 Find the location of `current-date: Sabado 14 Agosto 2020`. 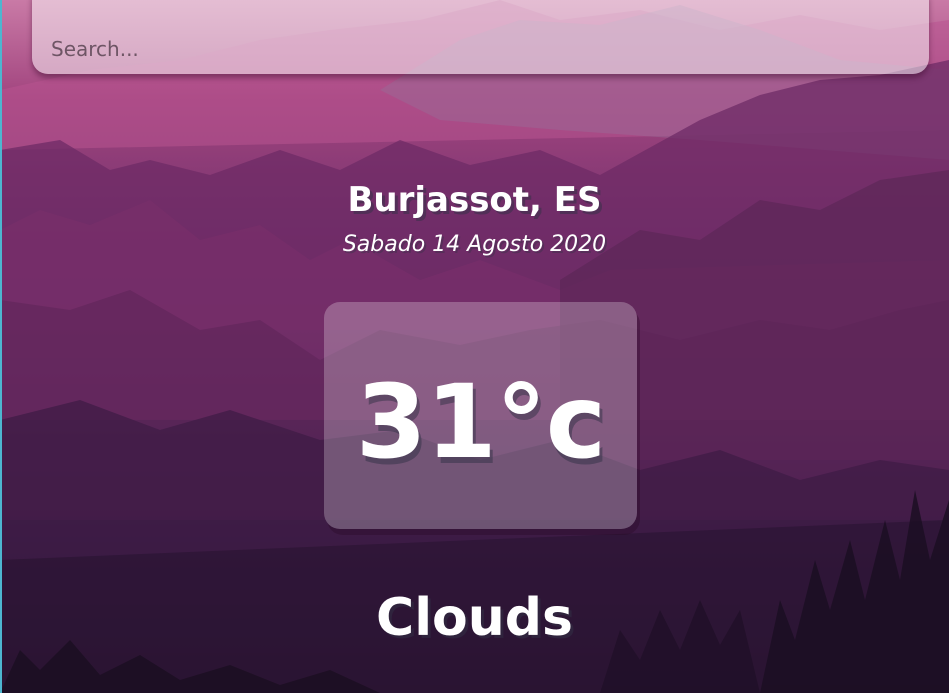

current-date: Sabado 14 Agosto 2020 is located at coordinates (474, 244).